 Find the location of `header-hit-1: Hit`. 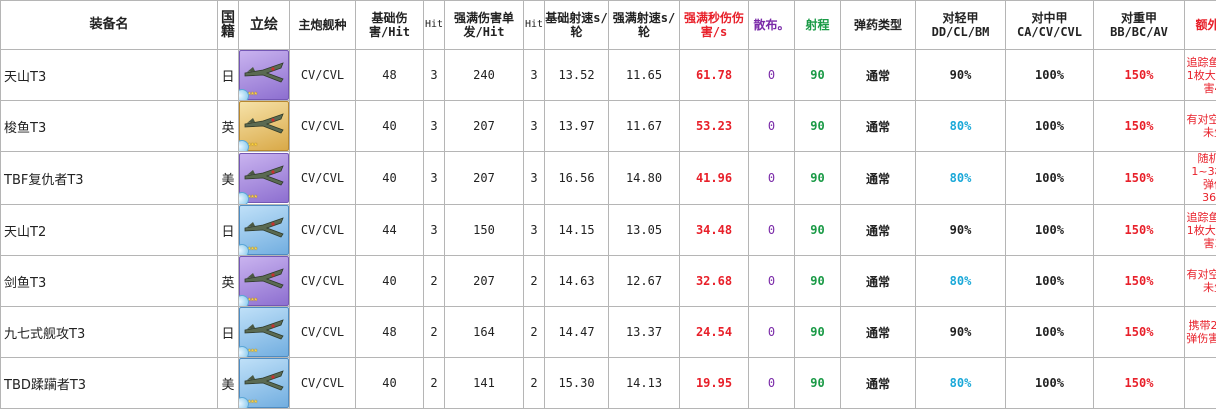

header-hit-1: Hit is located at coordinates (434, 25).